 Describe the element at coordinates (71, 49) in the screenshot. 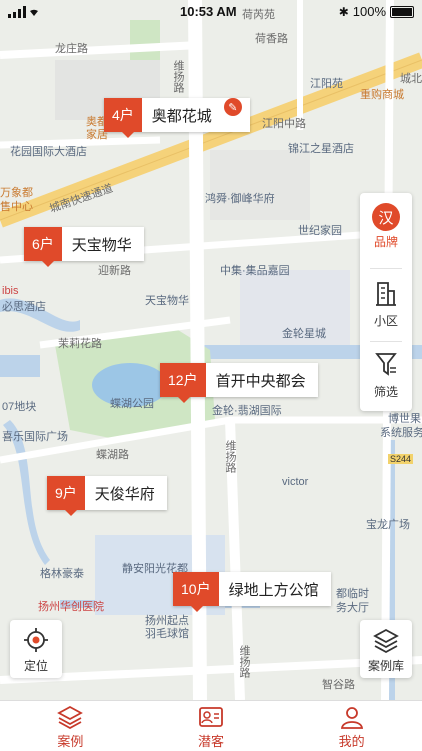

I see `map-label: 龙庄路` at that location.